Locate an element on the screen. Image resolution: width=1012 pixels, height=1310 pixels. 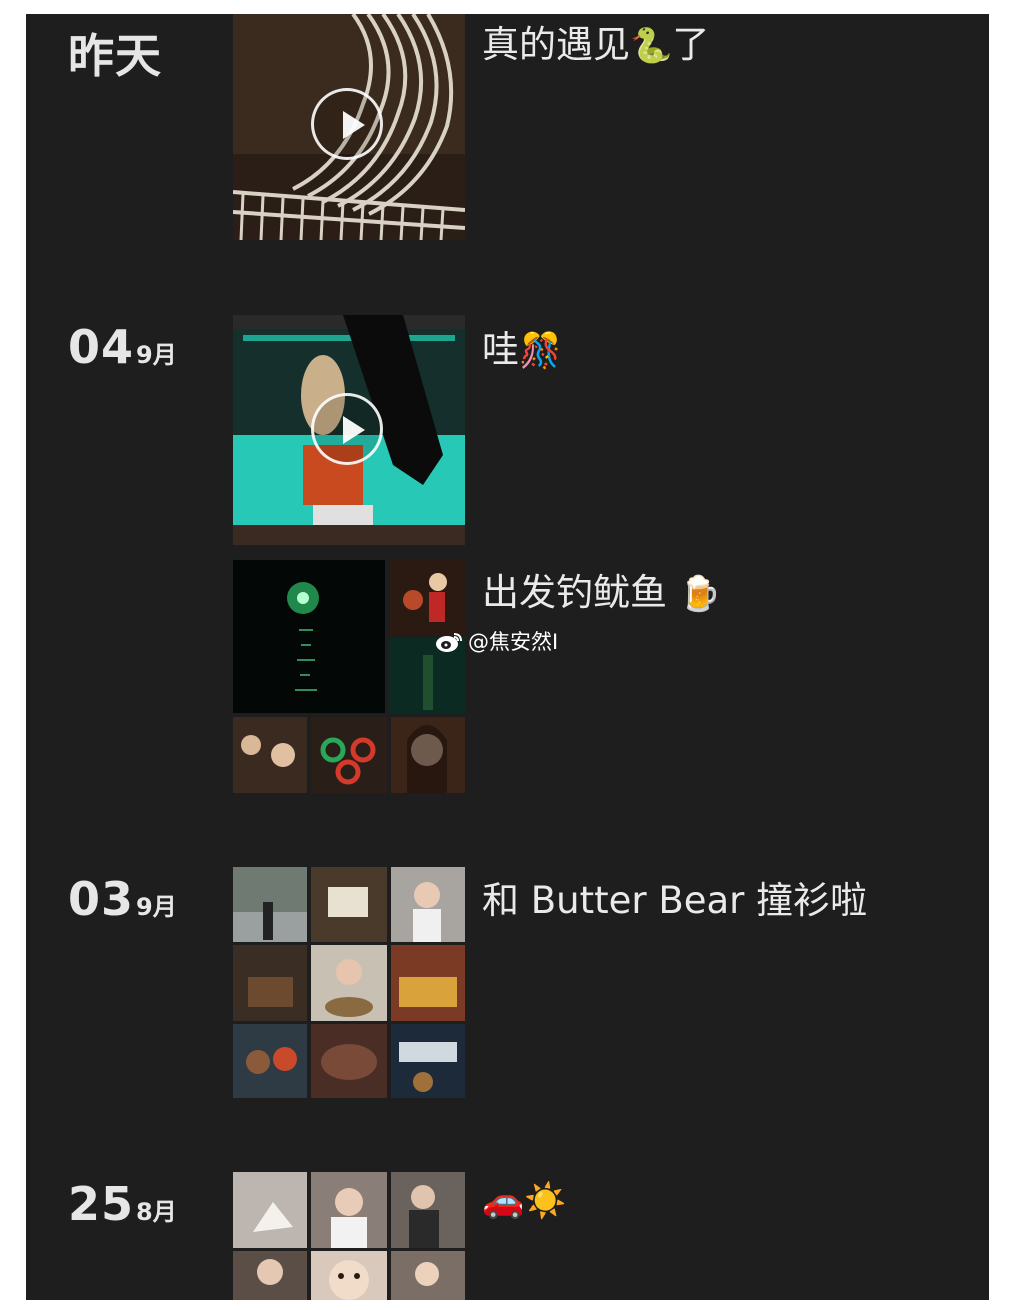
date-label-0409: 049月 is located at coordinates (122, 347).